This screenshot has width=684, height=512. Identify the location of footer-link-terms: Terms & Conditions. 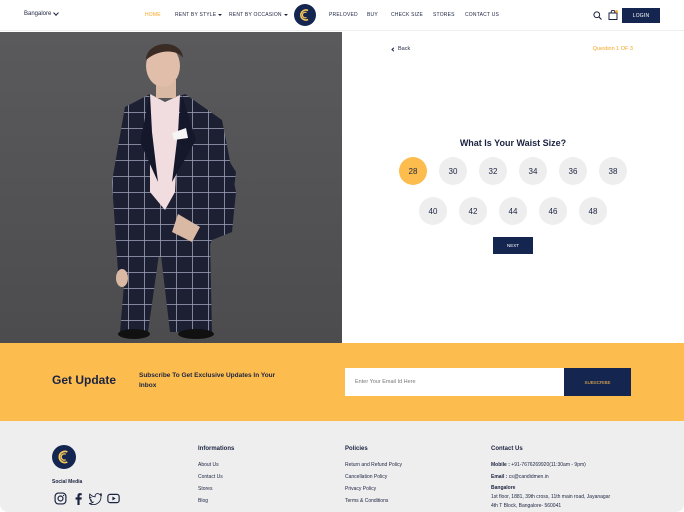
(366, 501).